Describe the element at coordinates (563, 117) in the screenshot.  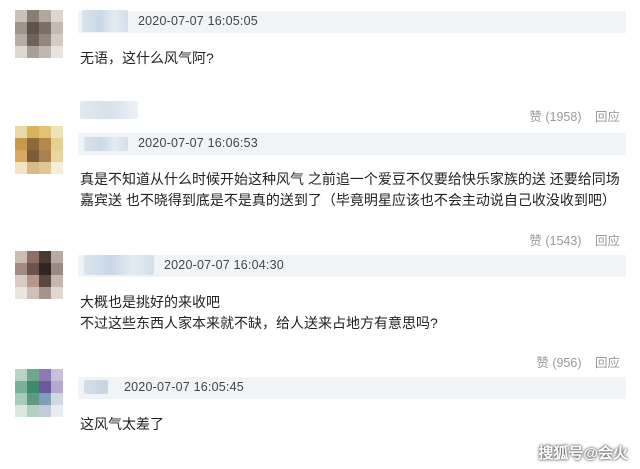
I see `like-count: (1958)` at that location.